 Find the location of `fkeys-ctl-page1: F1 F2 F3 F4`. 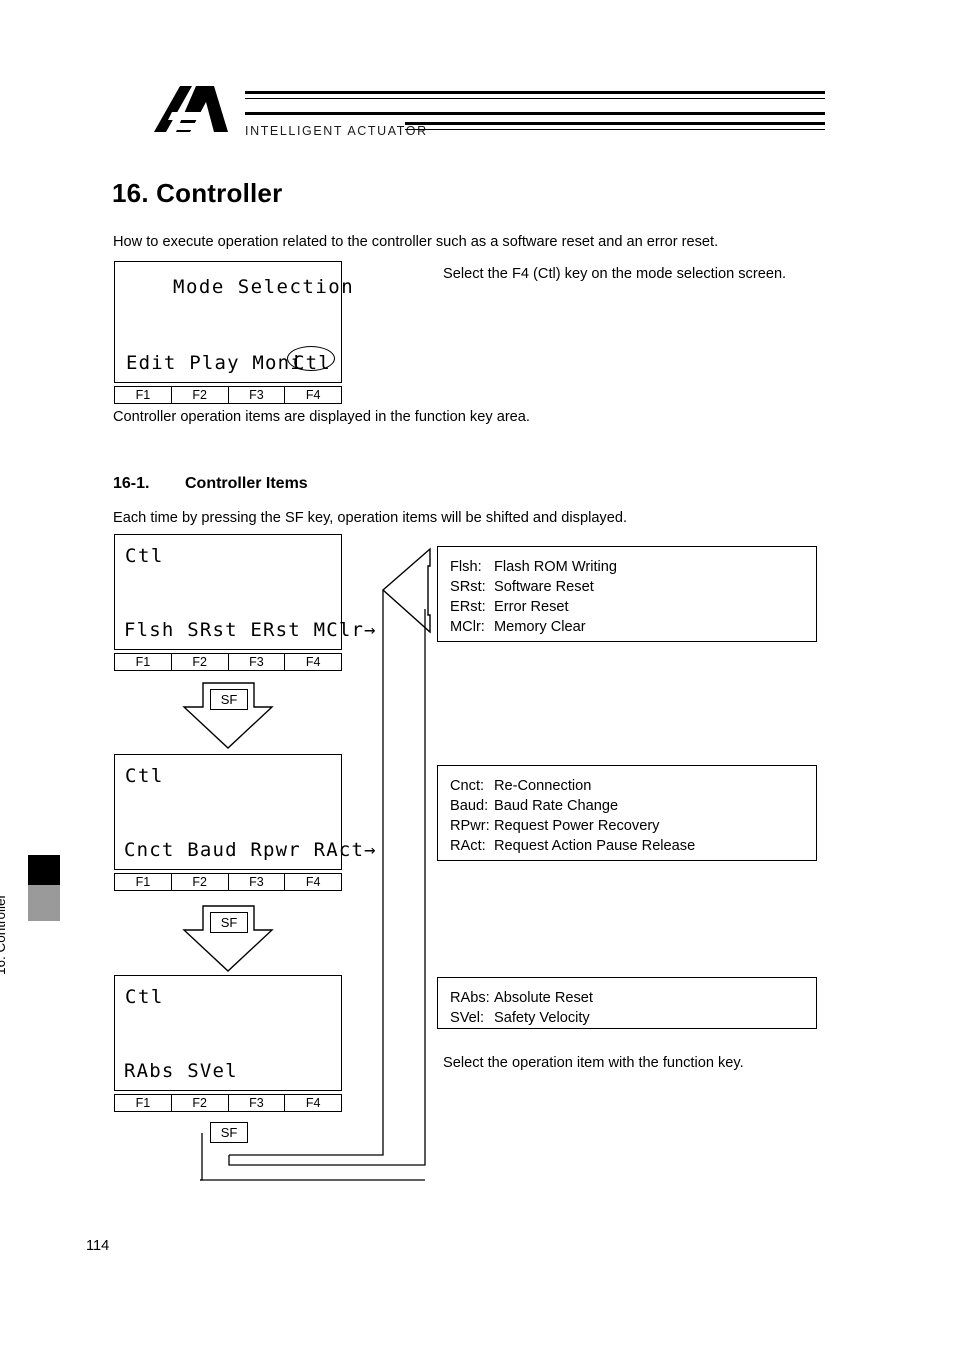

fkeys-ctl-page1: F1 F2 F3 F4 is located at coordinates (228, 662).